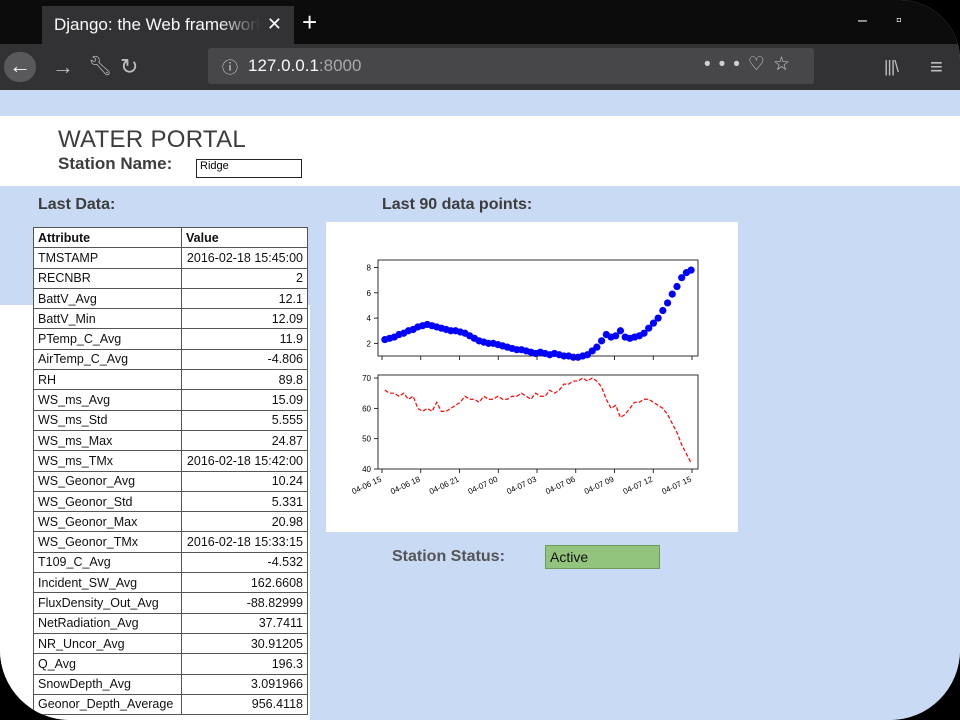  I want to click on value-cell: 162.6608, so click(244, 583).